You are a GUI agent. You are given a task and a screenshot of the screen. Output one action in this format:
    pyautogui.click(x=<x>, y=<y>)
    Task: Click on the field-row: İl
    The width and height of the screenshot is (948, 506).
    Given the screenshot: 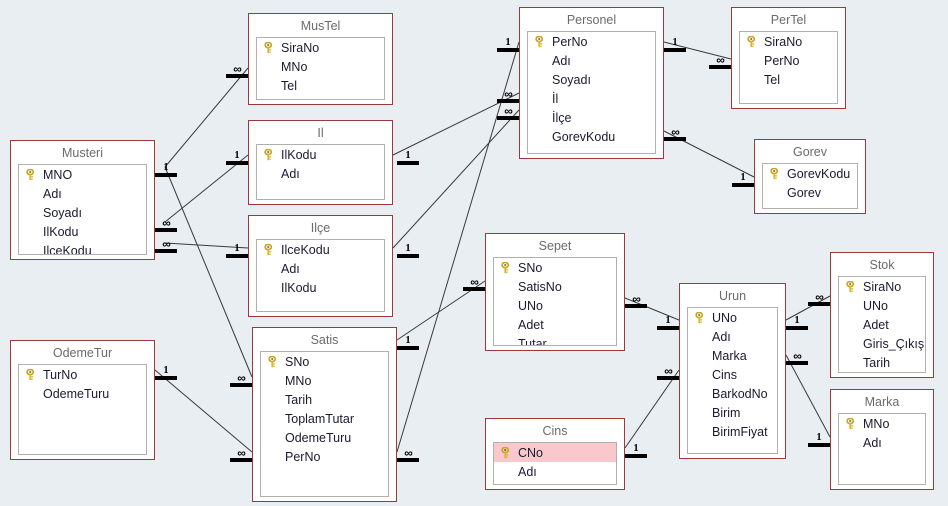 What is the action you would take?
    pyautogui.click(x=591, y=98)
    